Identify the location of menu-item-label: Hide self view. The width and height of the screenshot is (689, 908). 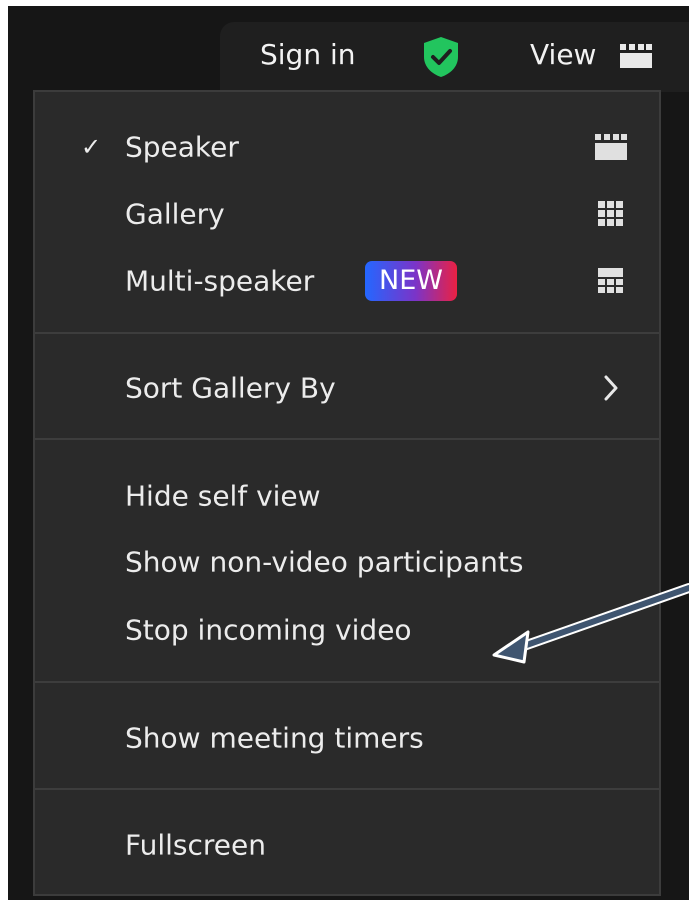
(223, 496).